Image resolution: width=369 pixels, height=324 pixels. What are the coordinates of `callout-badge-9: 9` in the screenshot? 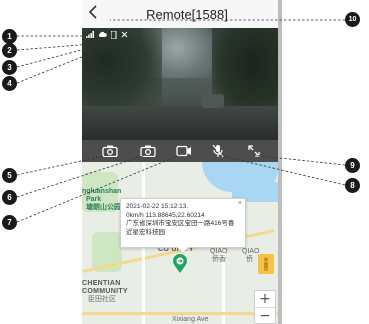 It's located at (352, 165).